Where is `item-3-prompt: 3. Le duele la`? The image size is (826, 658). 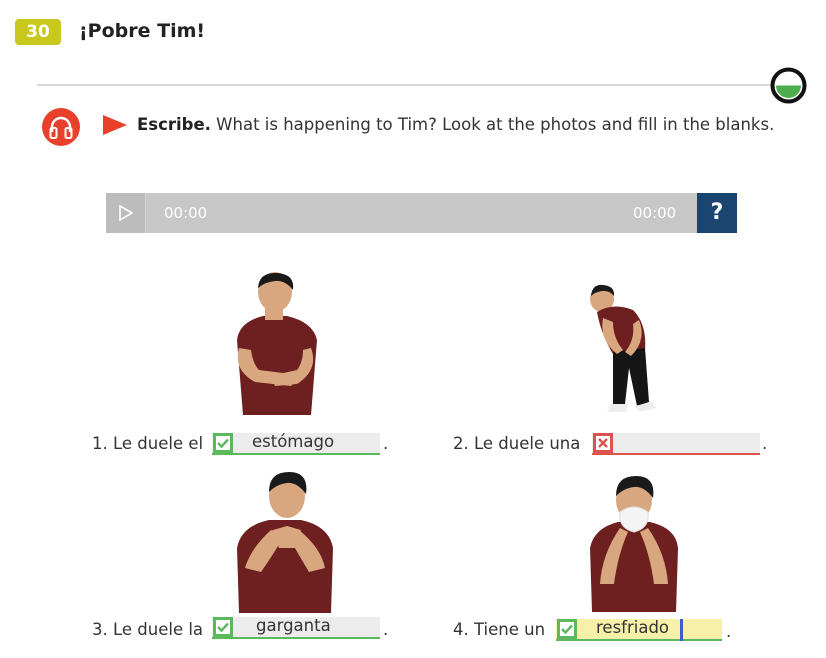 item-3-prompt: 3. Le duele la is located at coordinates (148, 629).